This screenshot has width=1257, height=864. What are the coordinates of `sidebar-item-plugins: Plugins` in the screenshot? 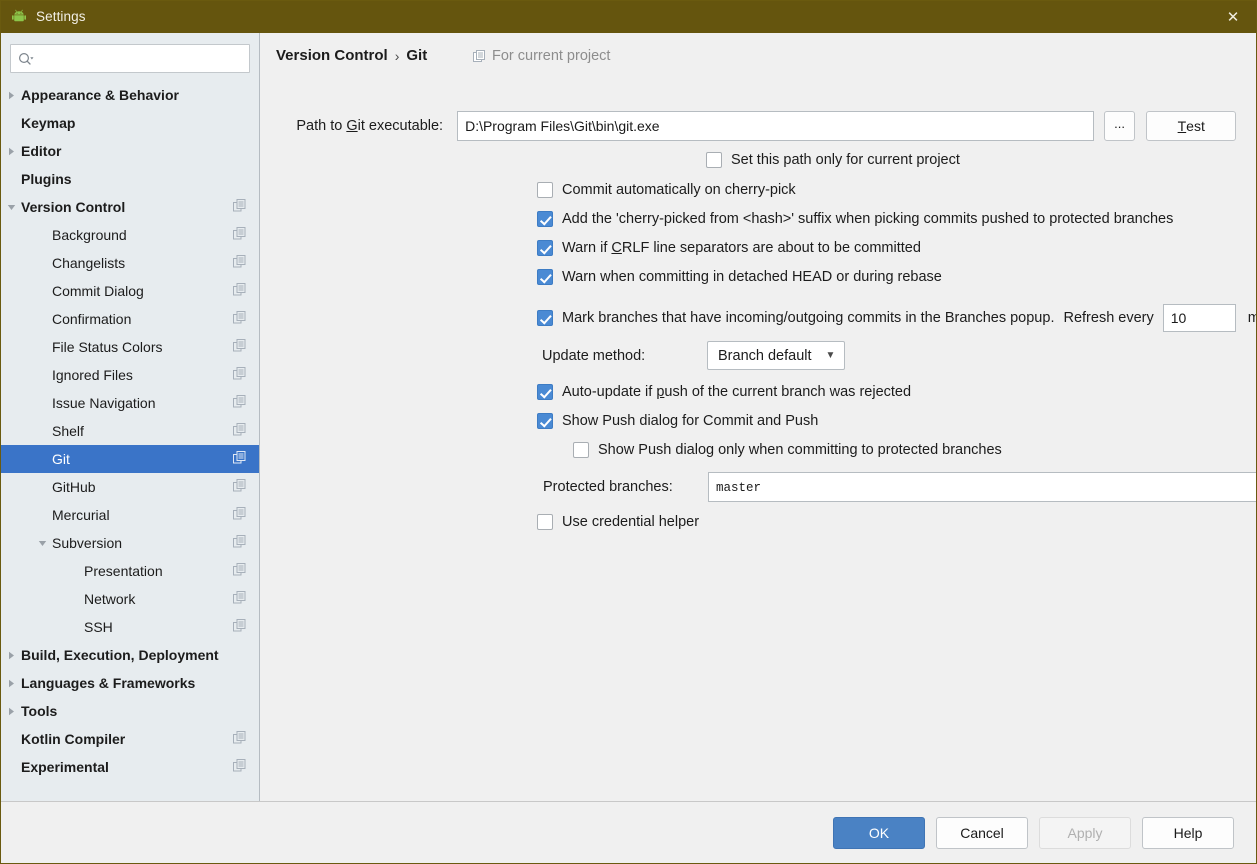 It's located at (130, 179).